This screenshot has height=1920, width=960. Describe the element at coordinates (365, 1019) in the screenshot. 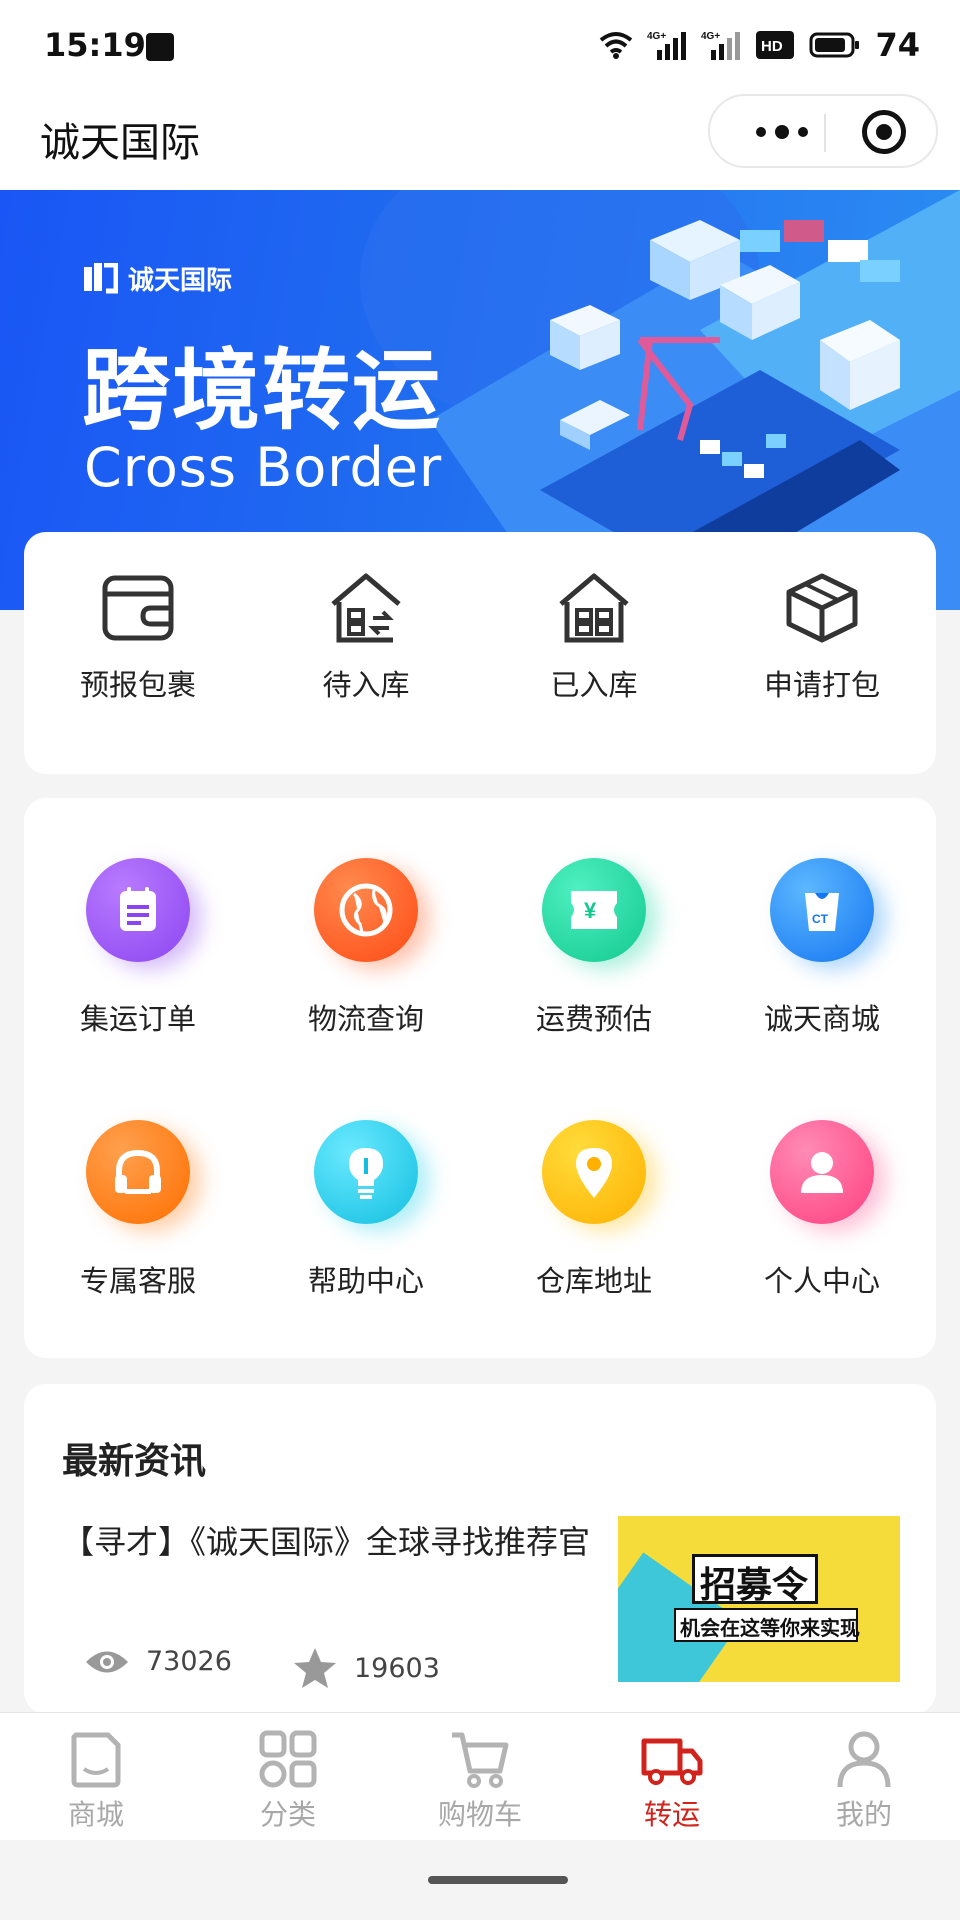

I see `feature-label: 物流查询` at that location.